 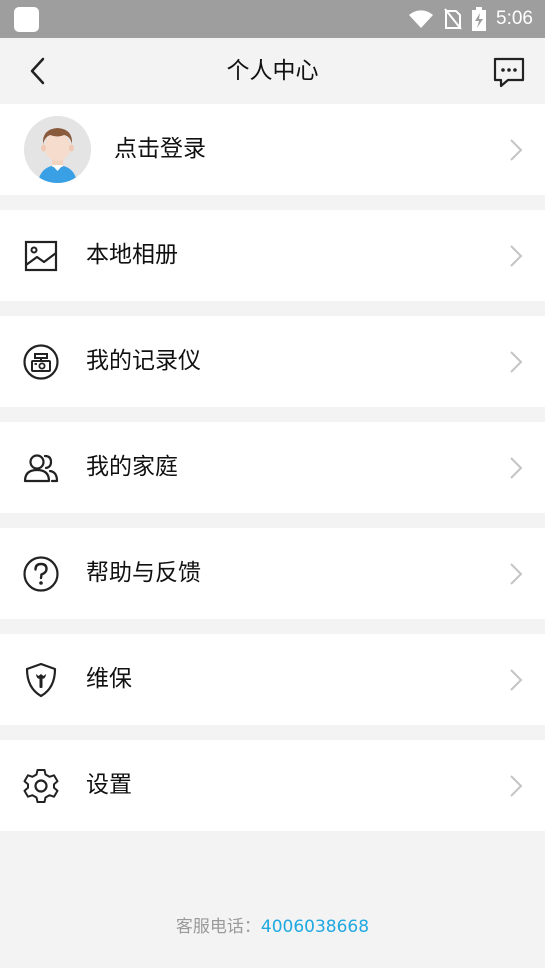 What do you see at coordinates (272, 467) in the screenshot?
I see `menu-item-family: 我的家庭` at bounding box center [272, 467].